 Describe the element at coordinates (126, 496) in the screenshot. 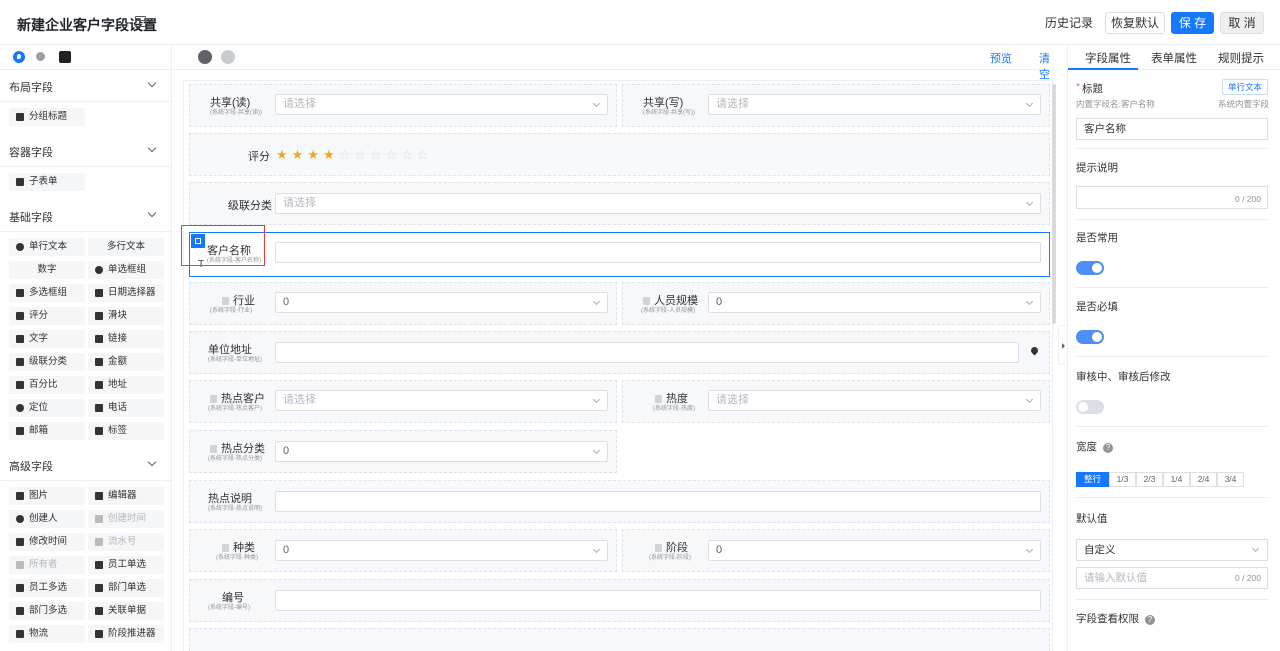

I see `component-editor: 编辑器` at that location.